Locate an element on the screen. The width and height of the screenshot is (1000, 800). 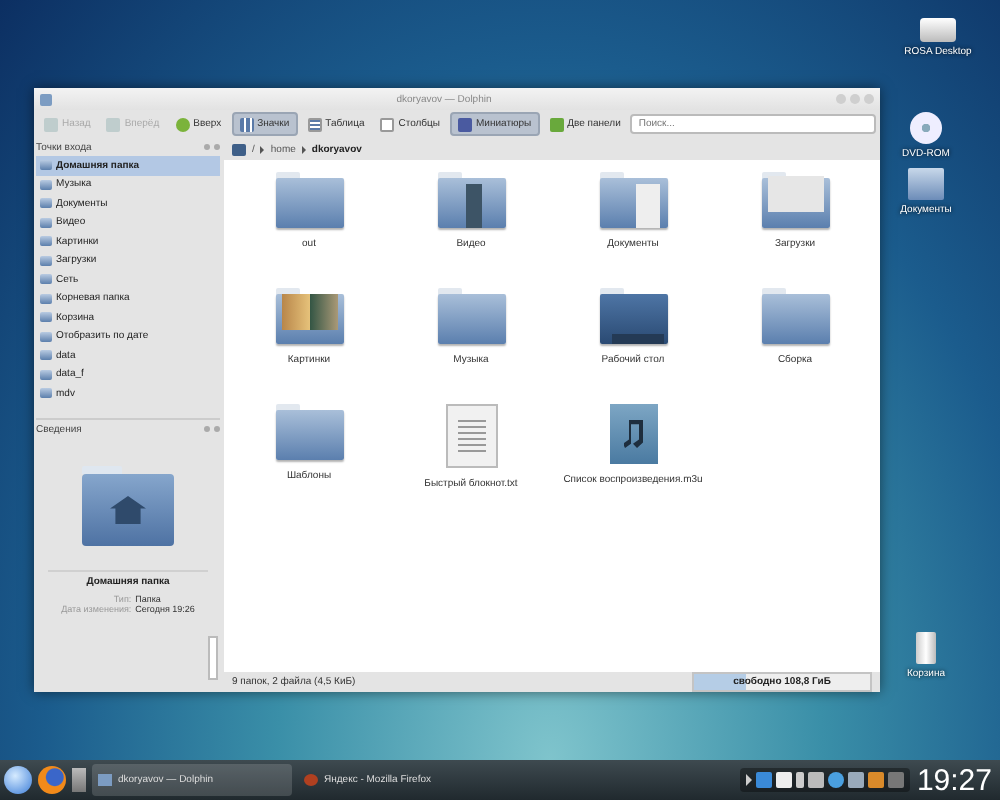
downloads-folder-icon is located at coordinates (795, 200).